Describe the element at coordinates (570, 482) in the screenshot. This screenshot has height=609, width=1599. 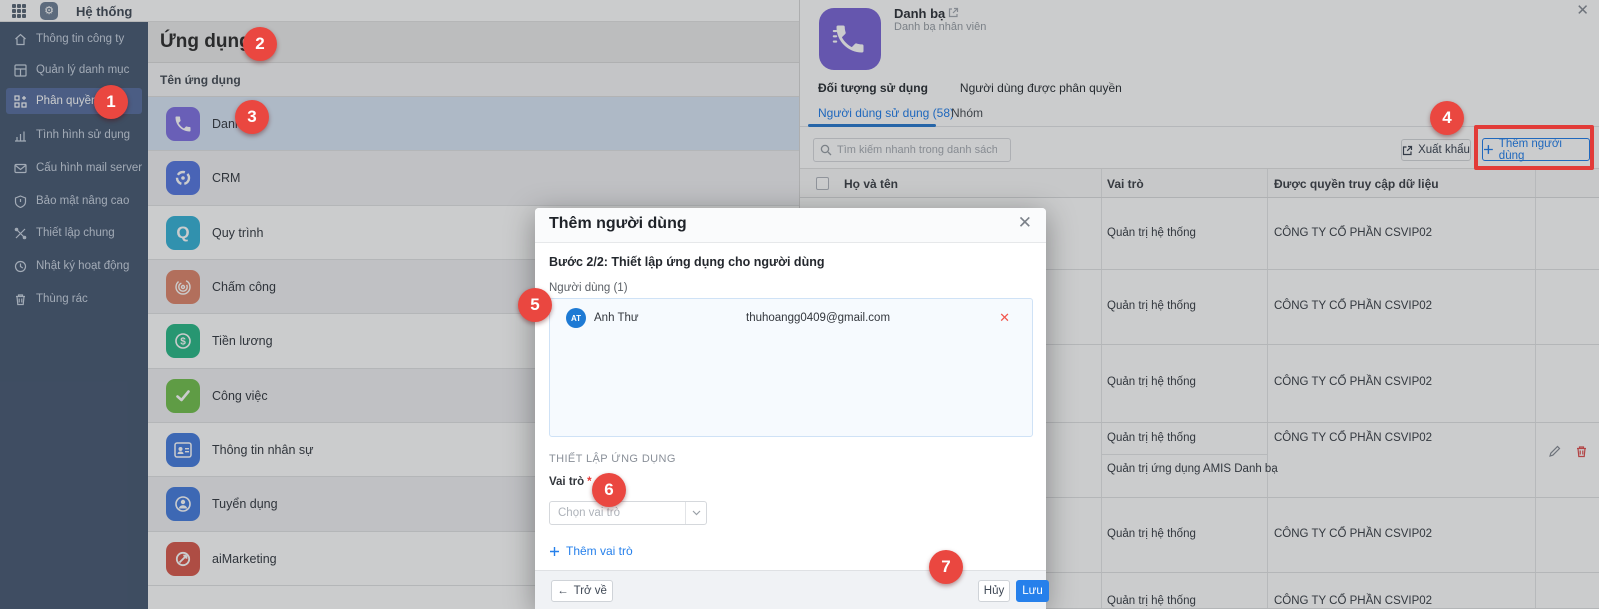
I see `role-field-label: Vai trò *` at that location.